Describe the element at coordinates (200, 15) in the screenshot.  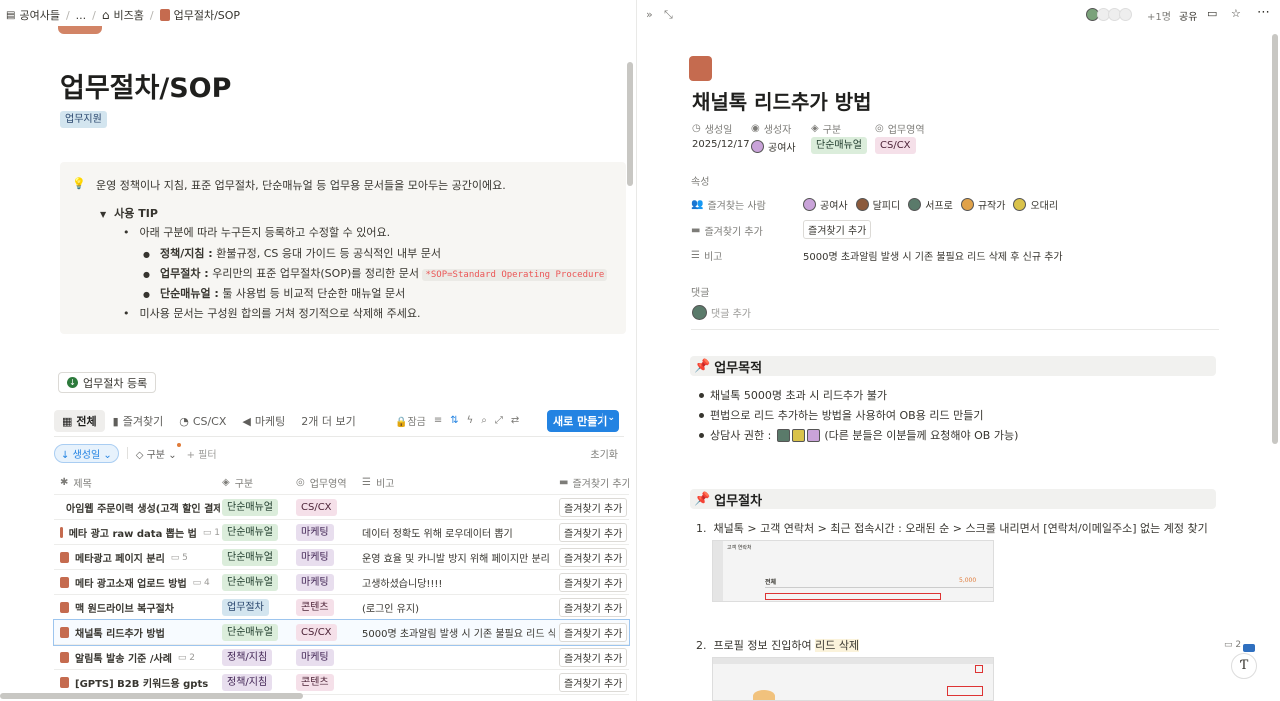
I see `breadcrumb-current: 업무절차/SOP` at that location.